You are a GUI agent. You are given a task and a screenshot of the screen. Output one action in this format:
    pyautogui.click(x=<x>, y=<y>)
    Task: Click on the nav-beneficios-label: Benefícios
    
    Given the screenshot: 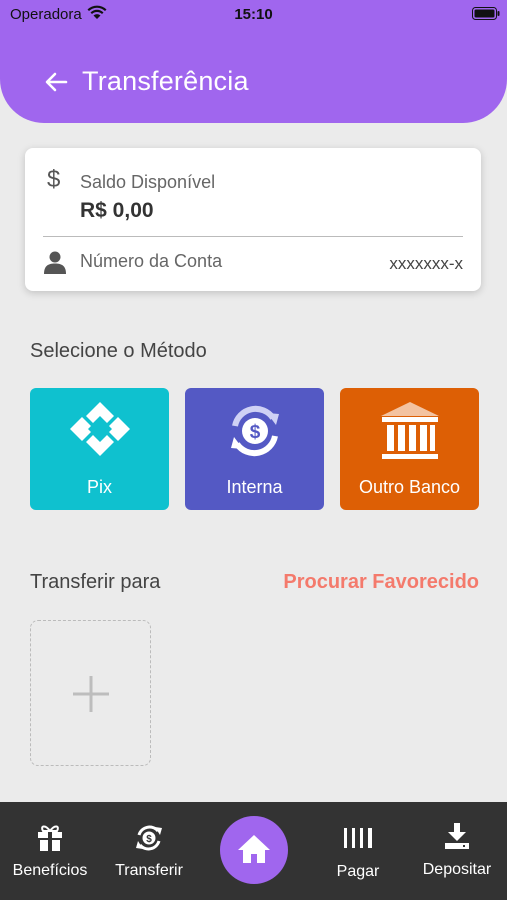 What is the action you would take?
    pyautogui.click(x=50, y=870)
    